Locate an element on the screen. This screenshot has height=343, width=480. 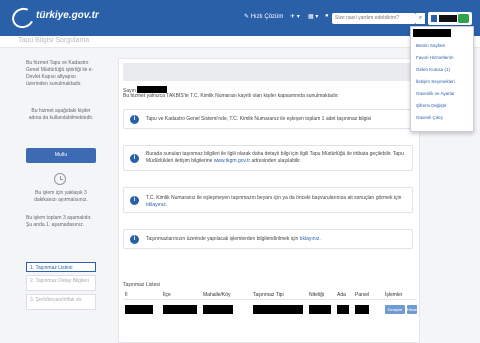
menu-item-change-password: Şifremi Değiştir is located at coordinates (431, 105).